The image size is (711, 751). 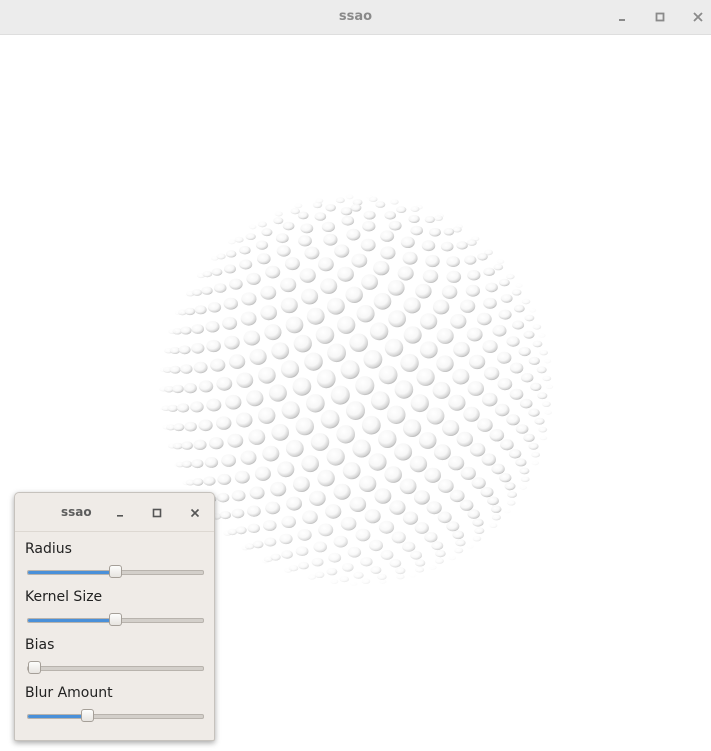 I want to click on blur-amount-control: Blur Amount, so click(x=115, y=705).